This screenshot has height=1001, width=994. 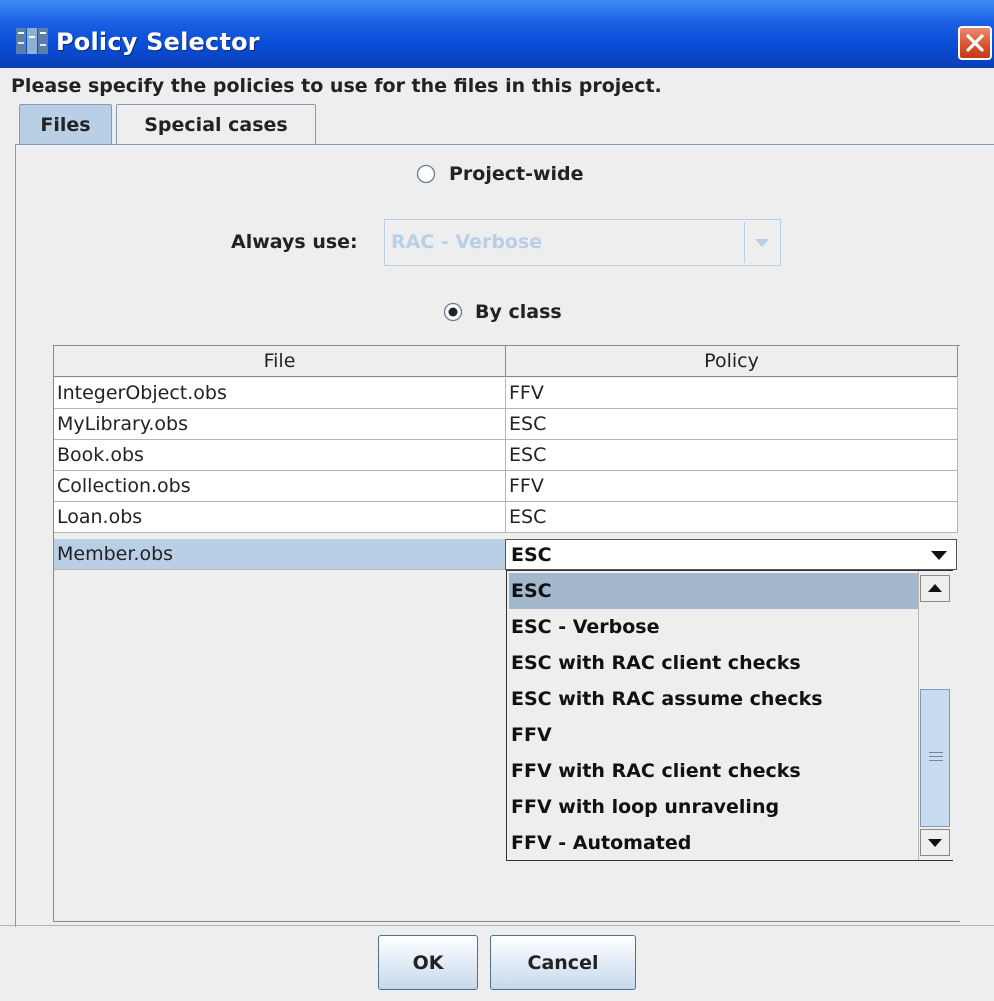 What do you see at coordinates (732, 361) in the screenshot?
I see `column-header-policy: Policy` at bounding box center [732, 361].